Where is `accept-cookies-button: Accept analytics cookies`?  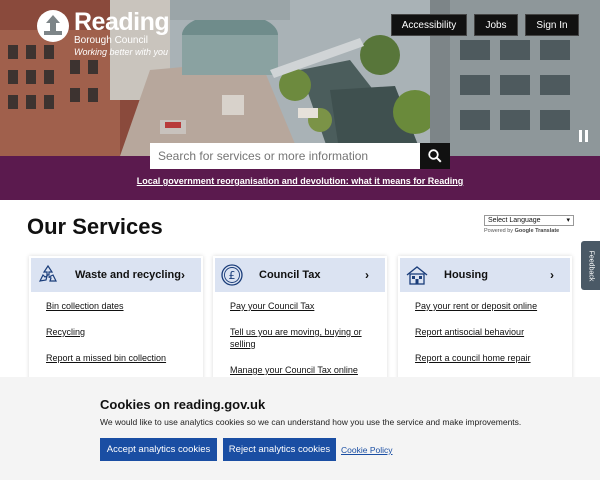 accept-cookies-button: Accept analytics cookies is located at coordinates (158, 449).